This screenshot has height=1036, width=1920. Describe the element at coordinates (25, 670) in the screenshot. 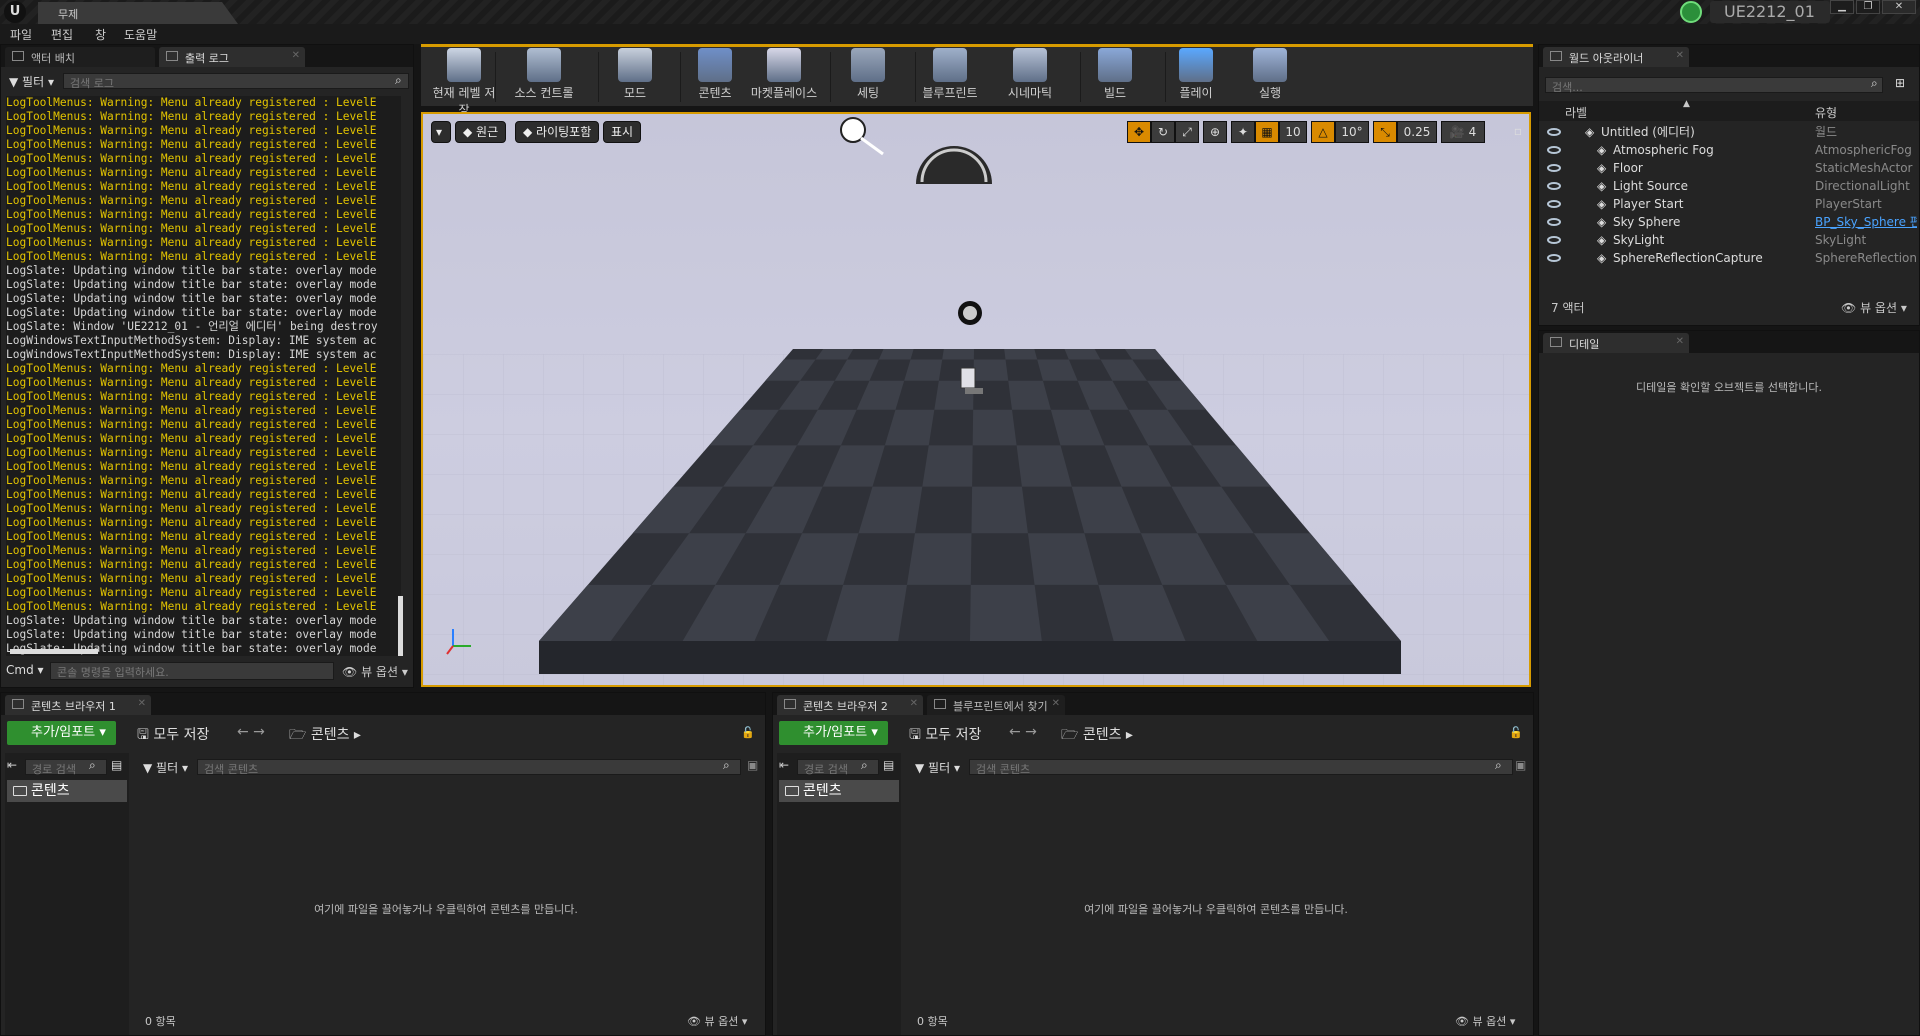

I see `cmd-dropdown: Cmd ▾` at that location.